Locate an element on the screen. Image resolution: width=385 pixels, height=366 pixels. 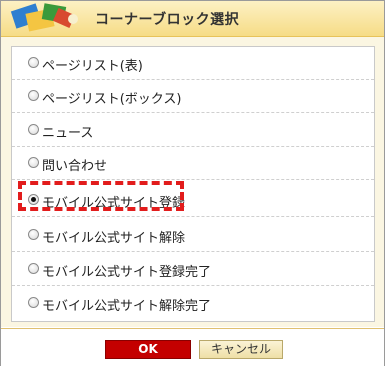
option-label: ページリスト(表) is located at coordinates (92, 66).